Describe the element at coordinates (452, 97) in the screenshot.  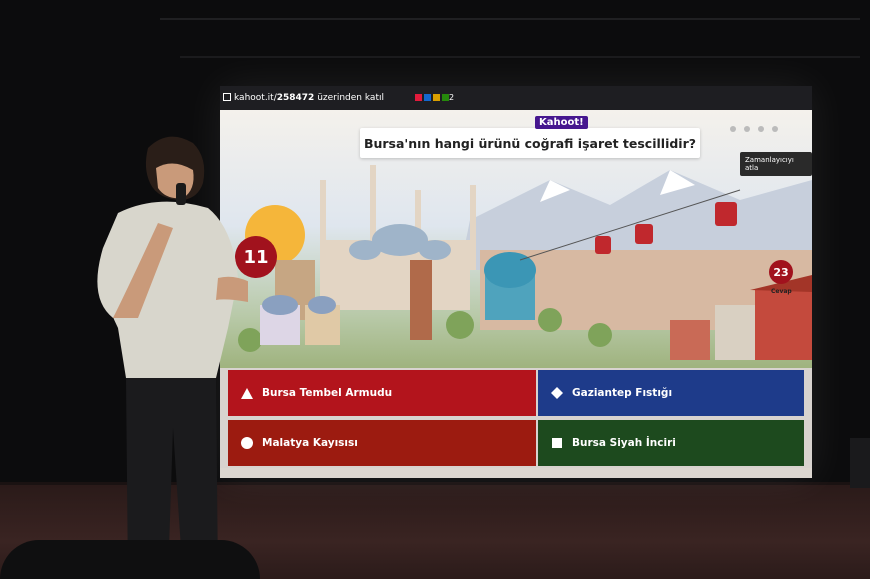
I see `player-count: 2` at that location.